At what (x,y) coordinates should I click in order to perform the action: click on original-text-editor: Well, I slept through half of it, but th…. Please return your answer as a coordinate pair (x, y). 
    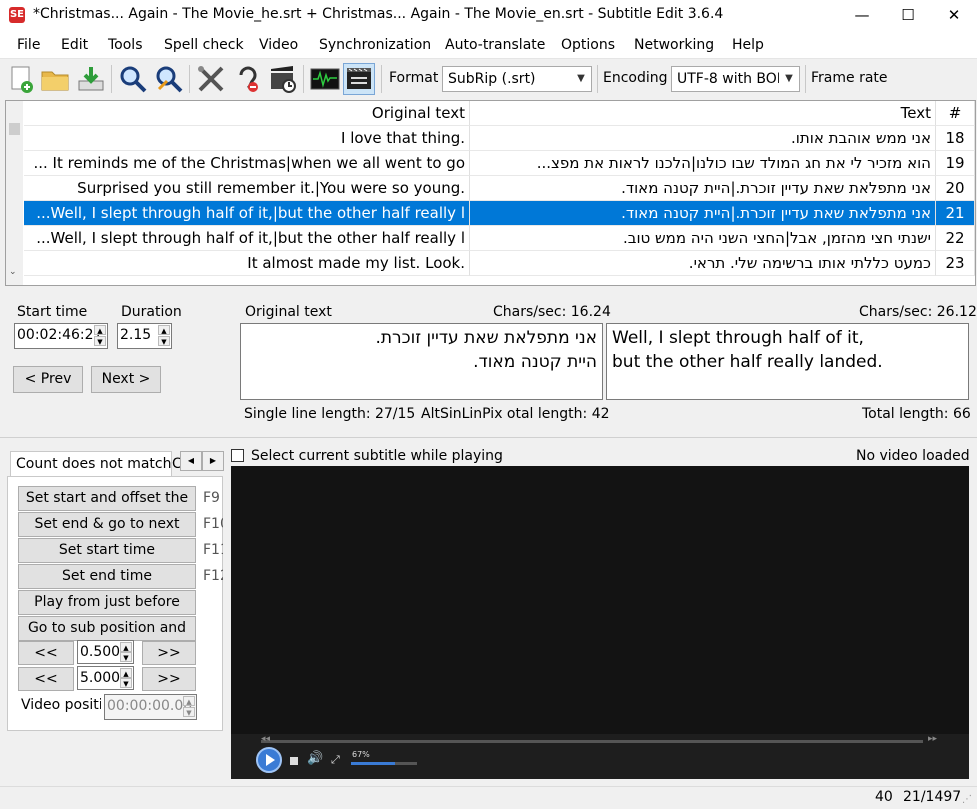
    Looking at the image, I should click on (787, 361).